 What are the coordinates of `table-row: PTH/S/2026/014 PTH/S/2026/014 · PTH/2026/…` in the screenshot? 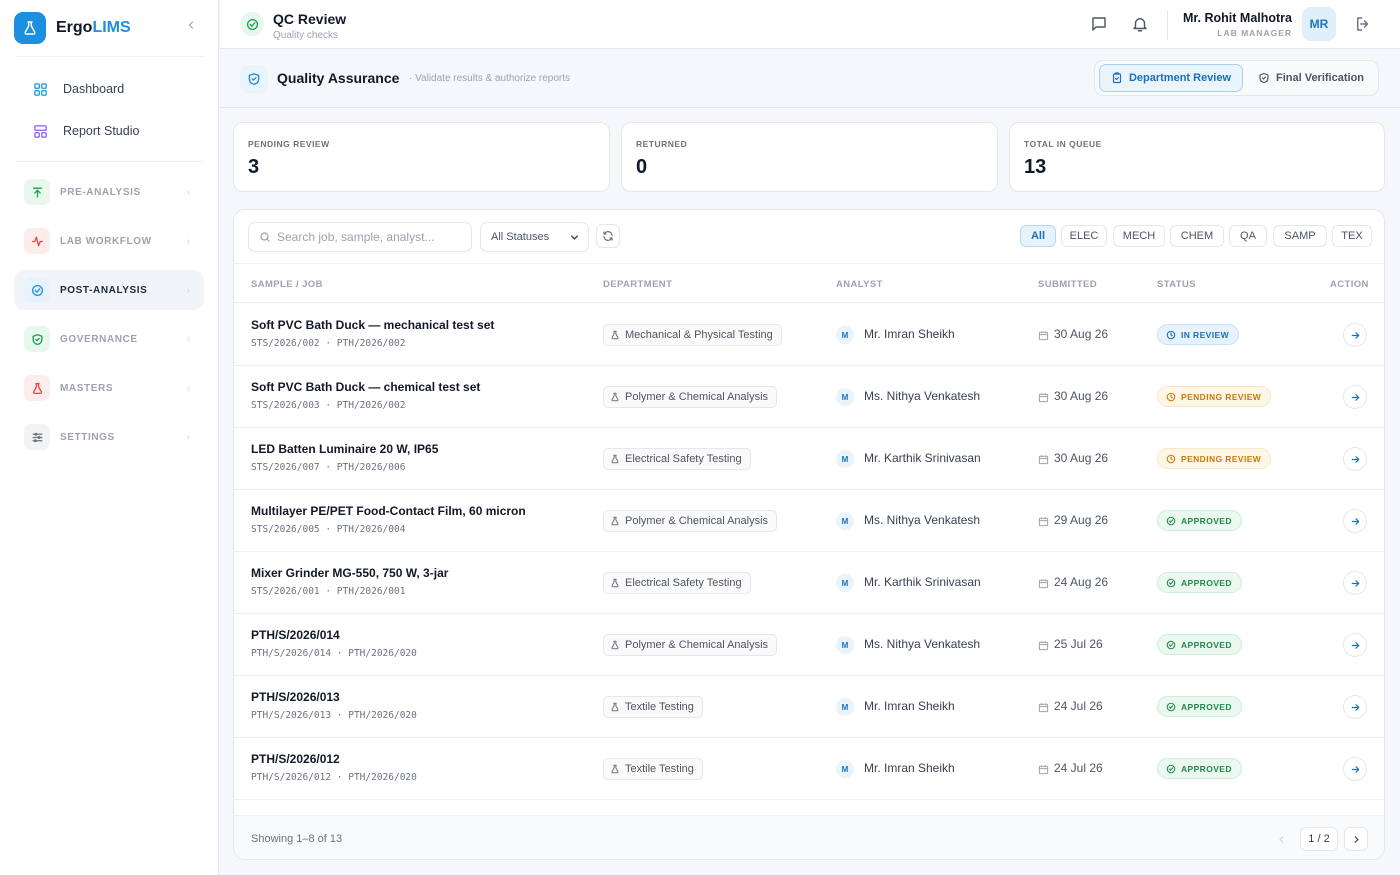 It's located at (809, 645).